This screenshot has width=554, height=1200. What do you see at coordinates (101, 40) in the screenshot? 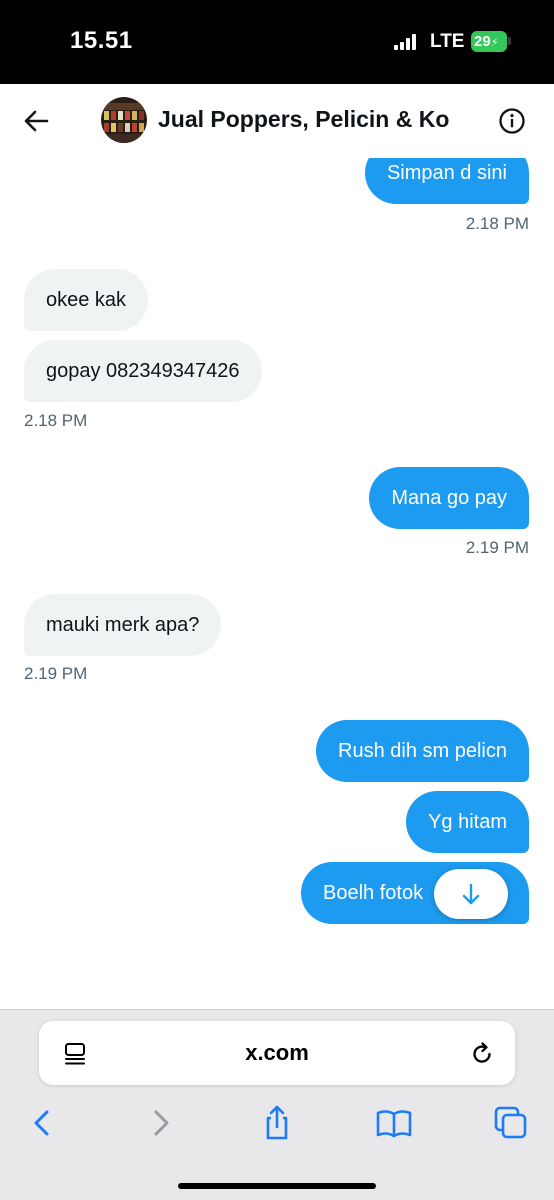
I see `status-time: 15.51` at bounding box center [101, 40].